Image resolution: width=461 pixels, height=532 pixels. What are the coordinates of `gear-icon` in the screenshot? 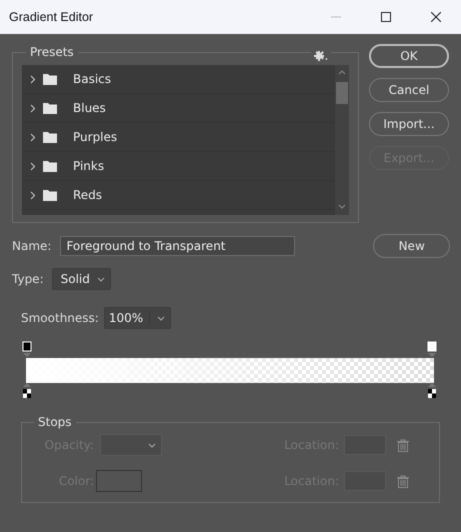 It's located at (321, 56).